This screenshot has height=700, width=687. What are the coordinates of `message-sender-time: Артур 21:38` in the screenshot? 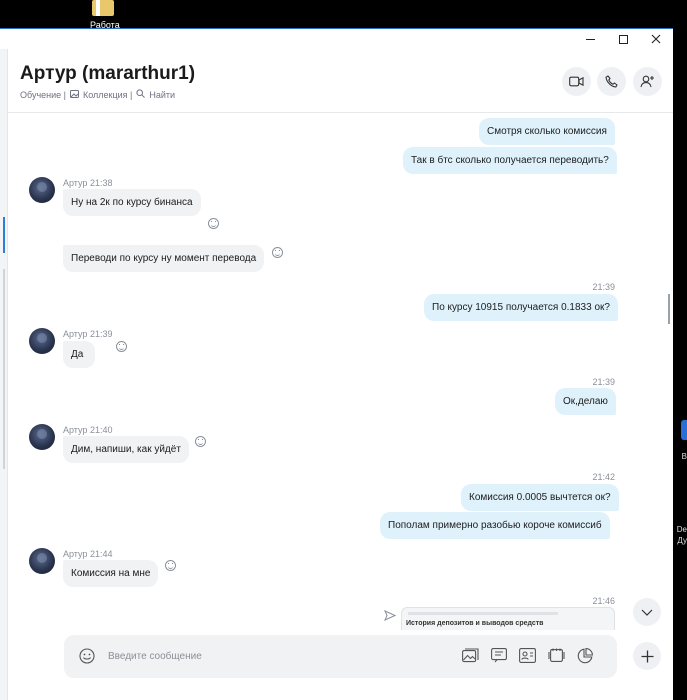 It's located at (88, 183).